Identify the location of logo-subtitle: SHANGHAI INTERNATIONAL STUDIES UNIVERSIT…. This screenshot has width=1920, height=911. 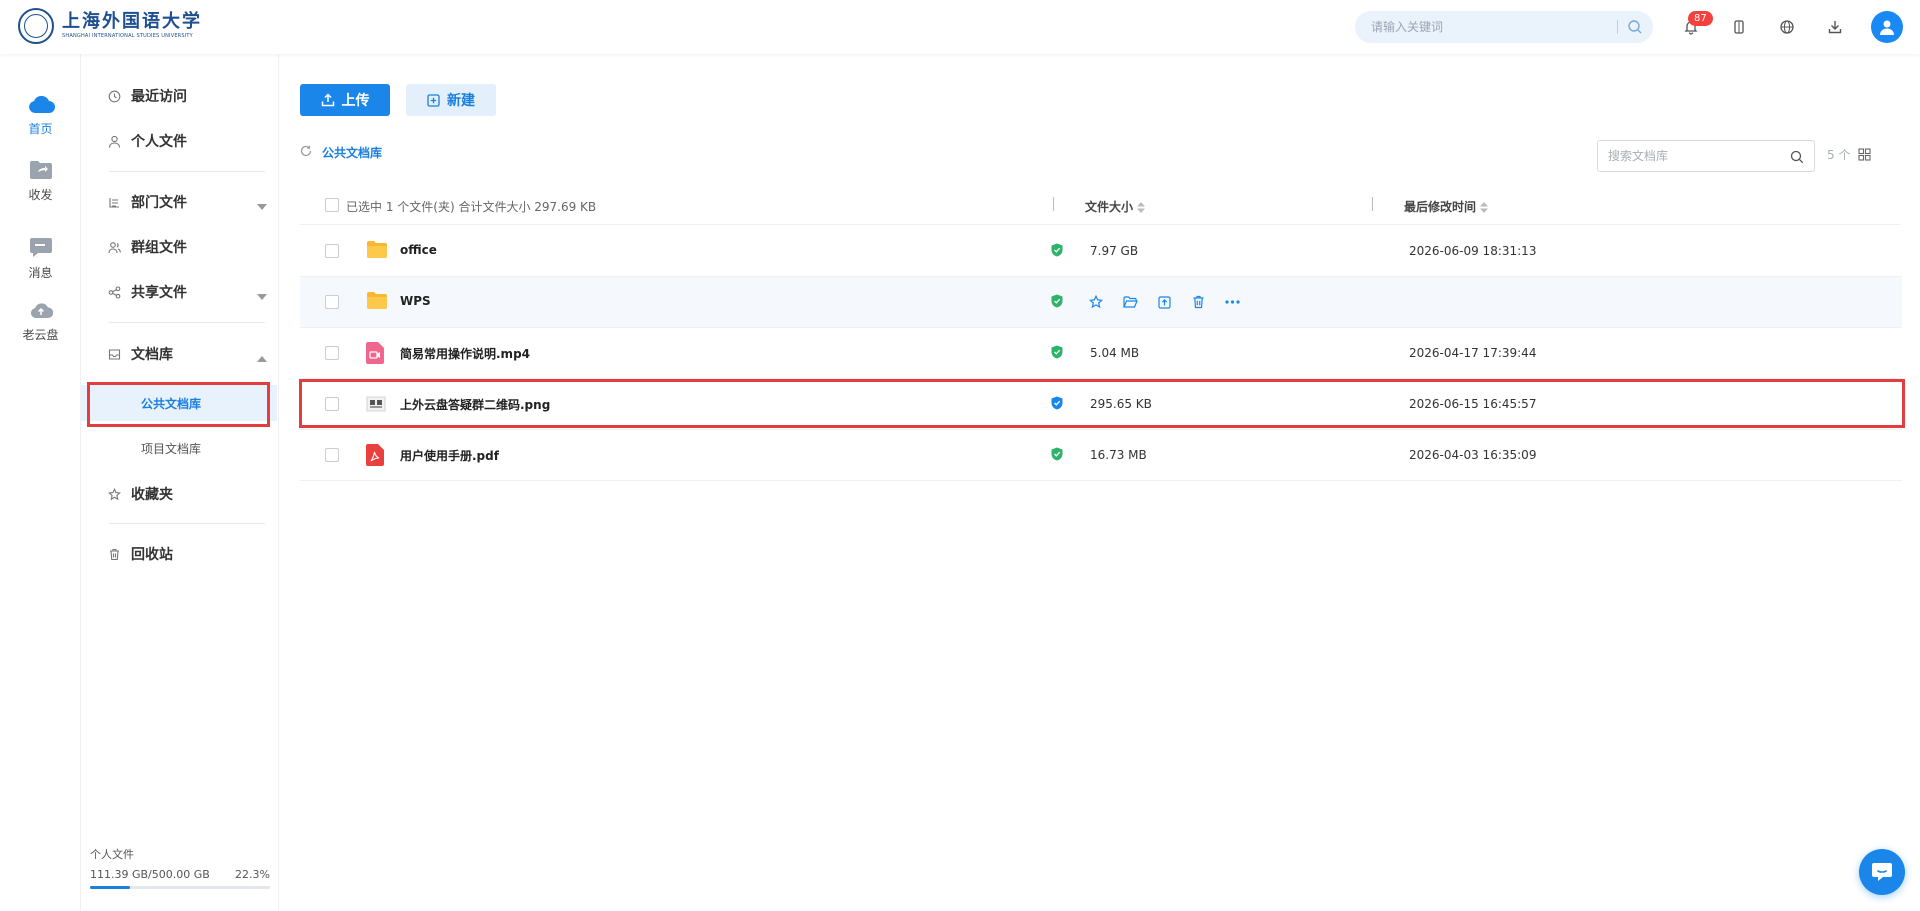
(127, 36).